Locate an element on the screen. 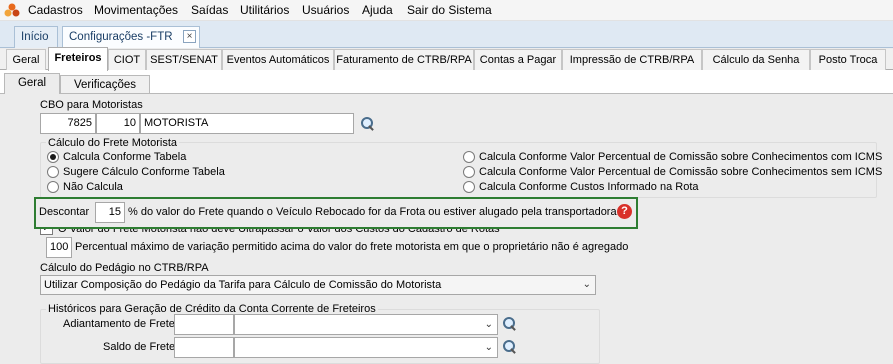 The height and width of the screenshot is (364, 893). tab-ciot: CIOT is located at coordinates (127, 59).